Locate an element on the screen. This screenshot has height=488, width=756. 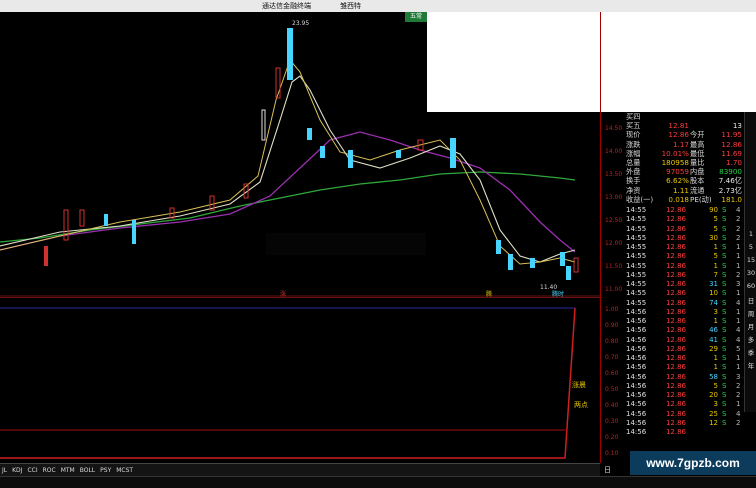
indicator-tick: 0.70 is located at coordinates (612, 357).